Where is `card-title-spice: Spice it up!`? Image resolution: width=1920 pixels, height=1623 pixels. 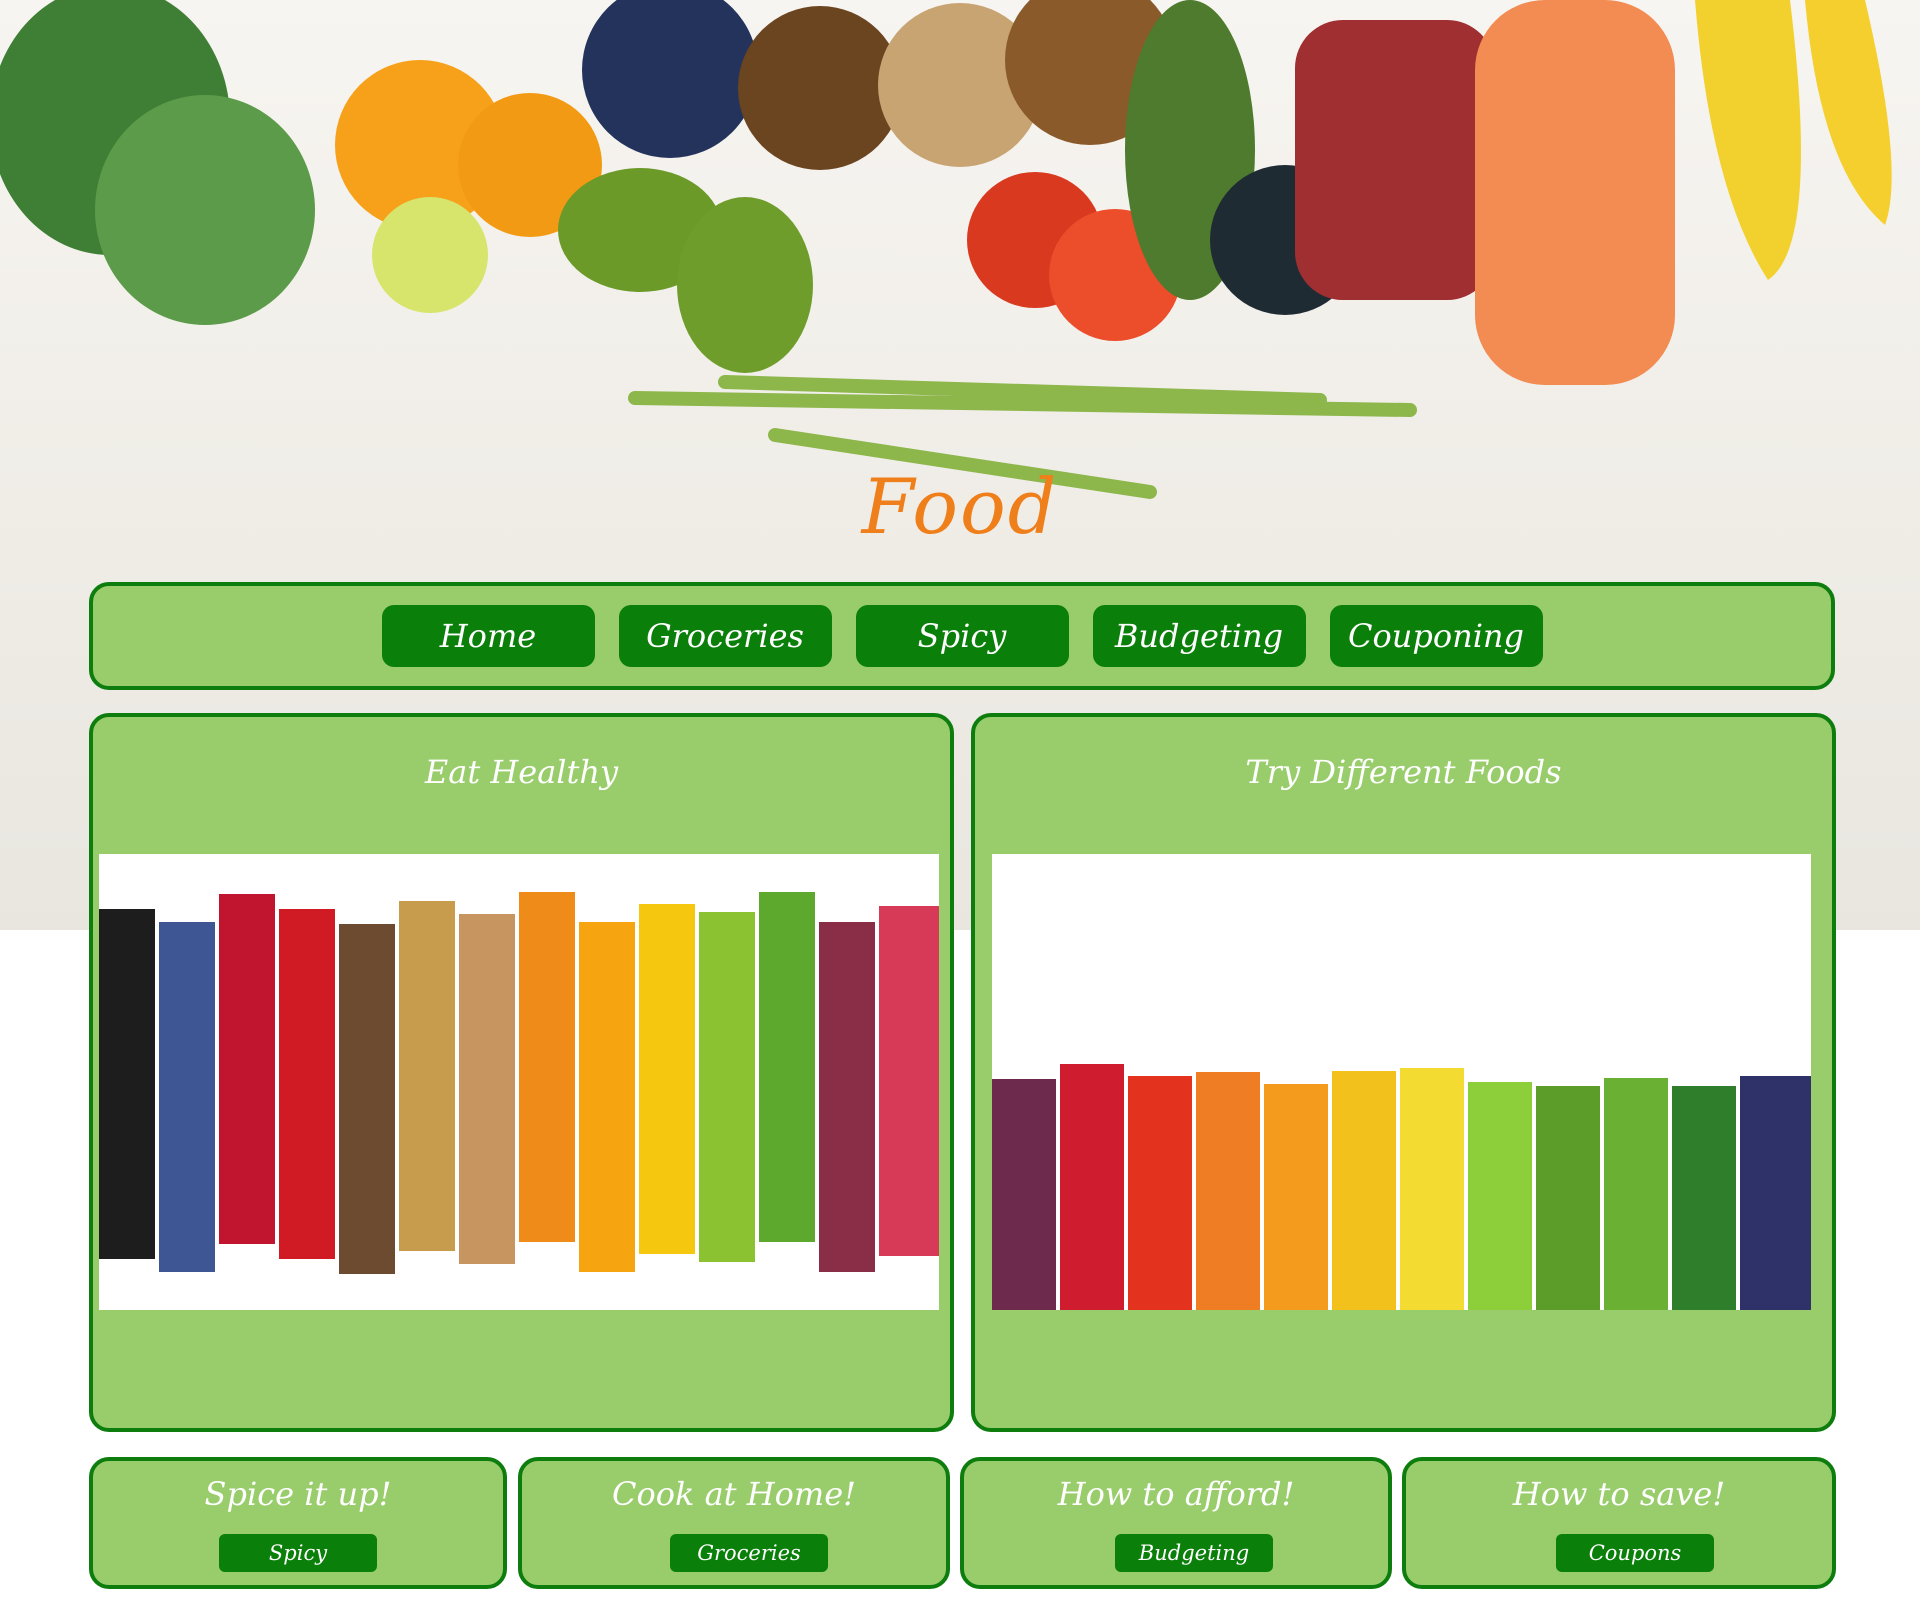
card-title-spice: Spice it up! is located at coordinates (298, 1494).